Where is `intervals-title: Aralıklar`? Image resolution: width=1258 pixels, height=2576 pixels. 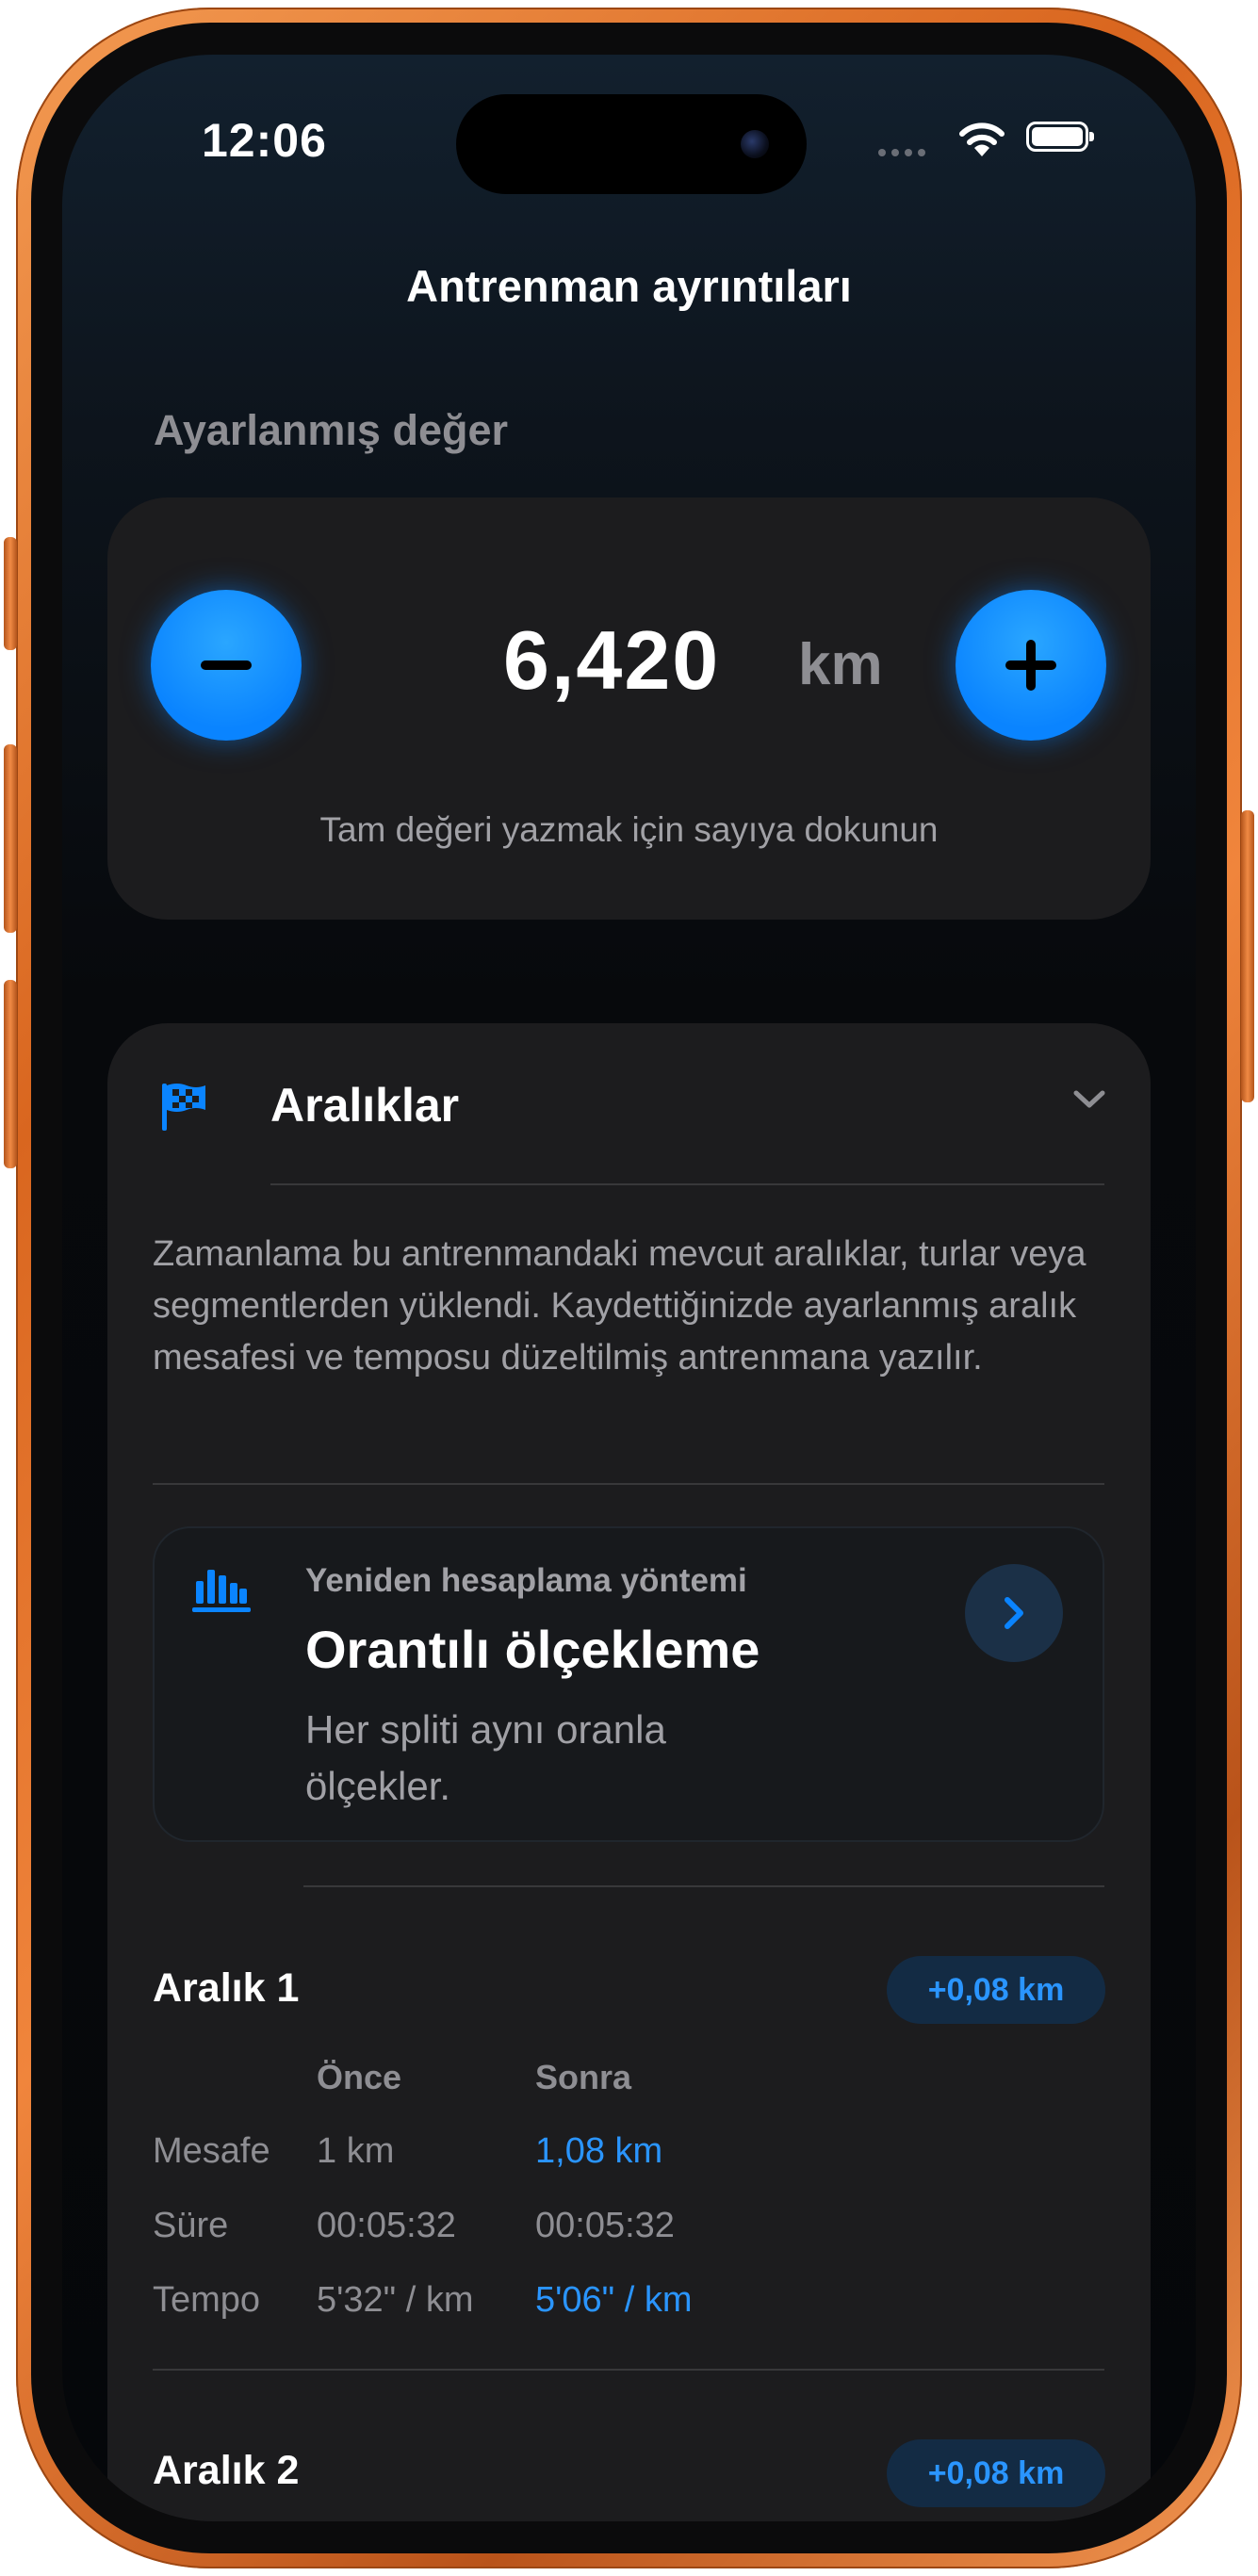 intervals-title: Aralıklar is located at coordinates (364, 1105).